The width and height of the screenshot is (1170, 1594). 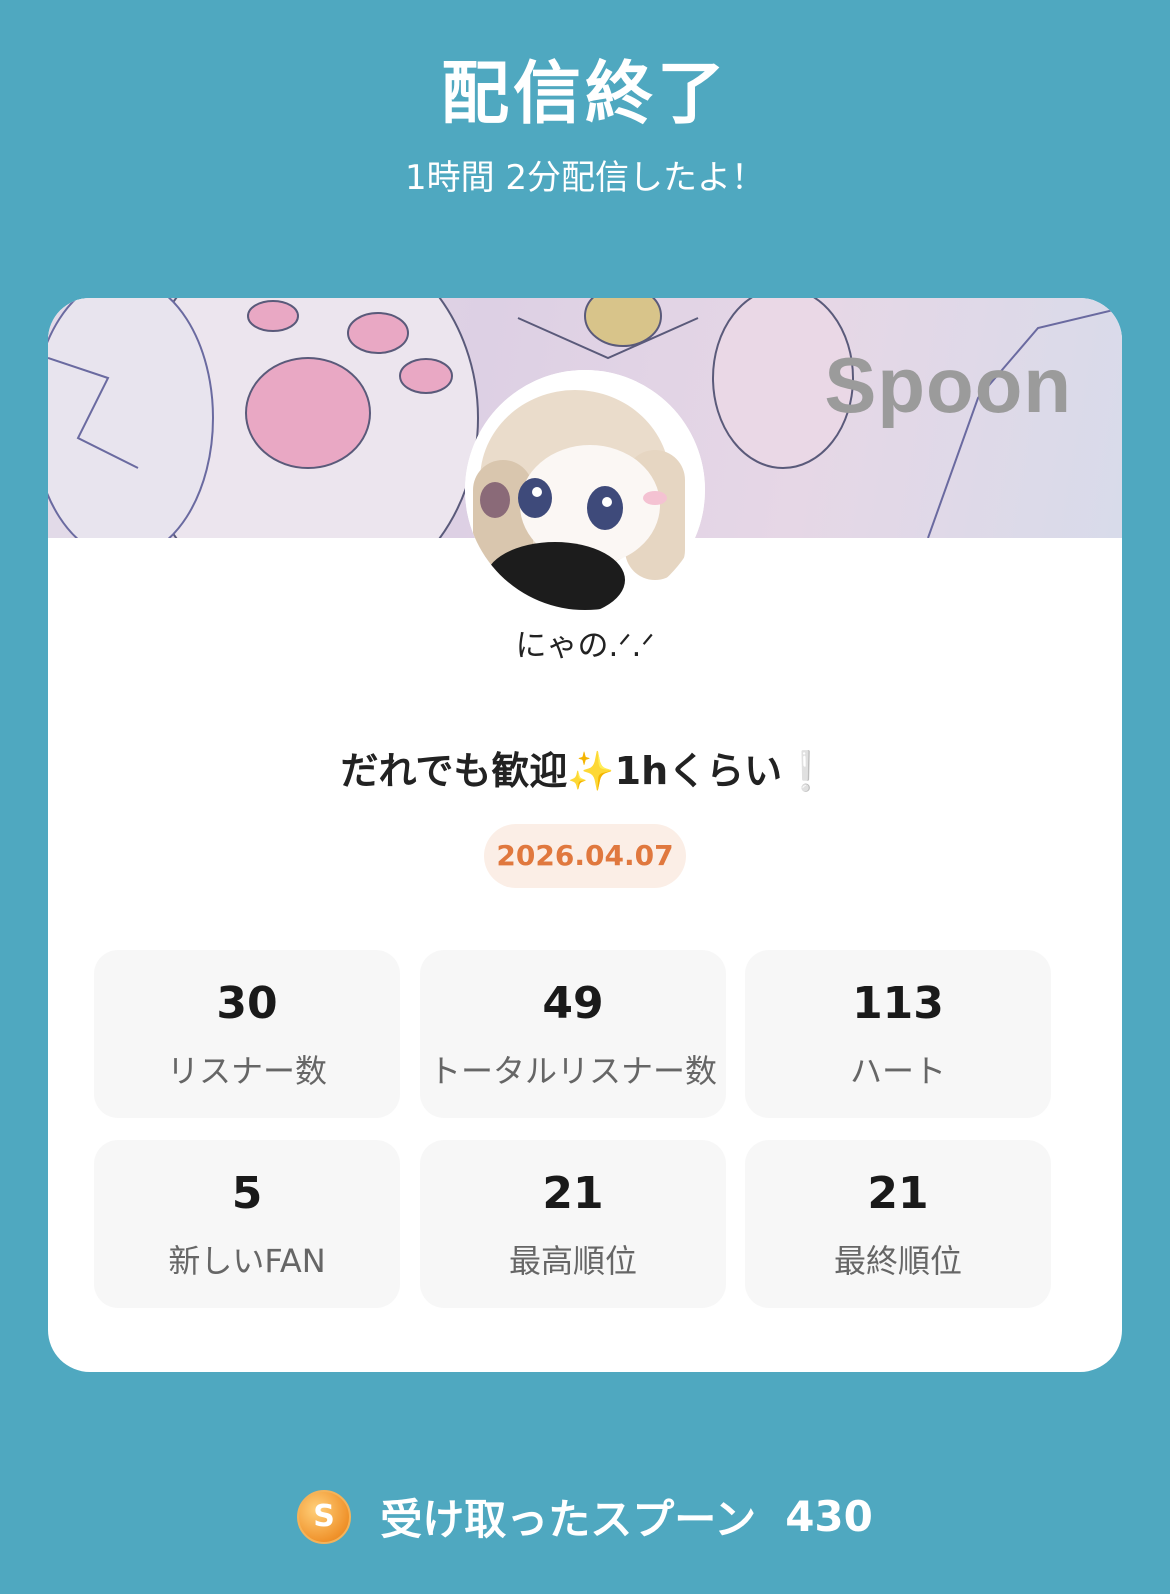 I want to click on live-title: だれでも歓迎✨1hくらい❕, so click(x=585, y=771).